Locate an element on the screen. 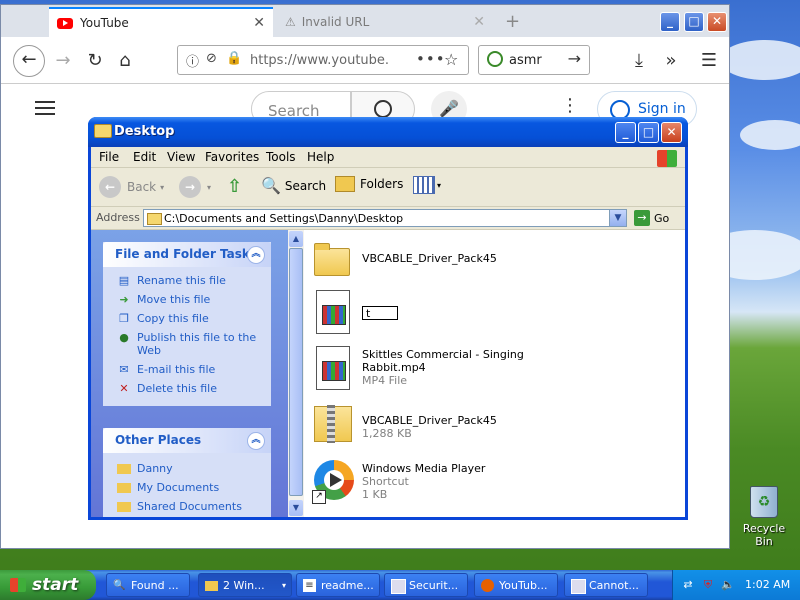  start-button: start is located at coordinates (48, 585).